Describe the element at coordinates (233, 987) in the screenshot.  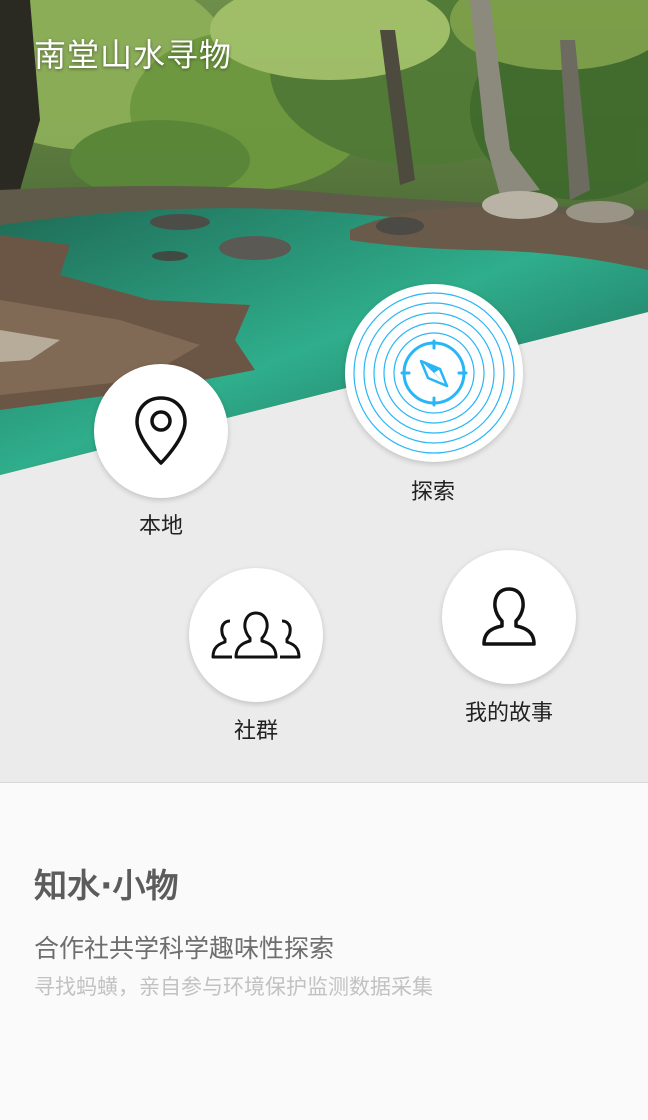
I see `info-description: 寻找蚂蟥，亲自参与环境保护监测数据采集` at that location.